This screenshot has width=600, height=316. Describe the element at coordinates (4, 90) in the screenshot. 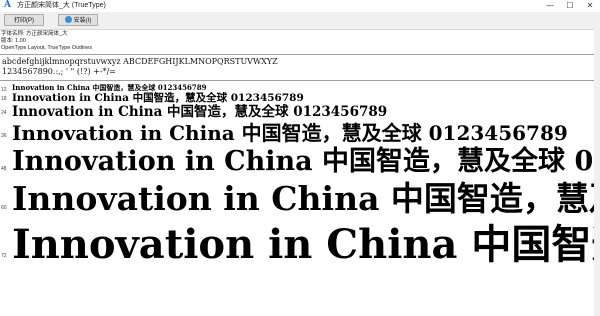

I see `sample-size-label: 12` at that location.